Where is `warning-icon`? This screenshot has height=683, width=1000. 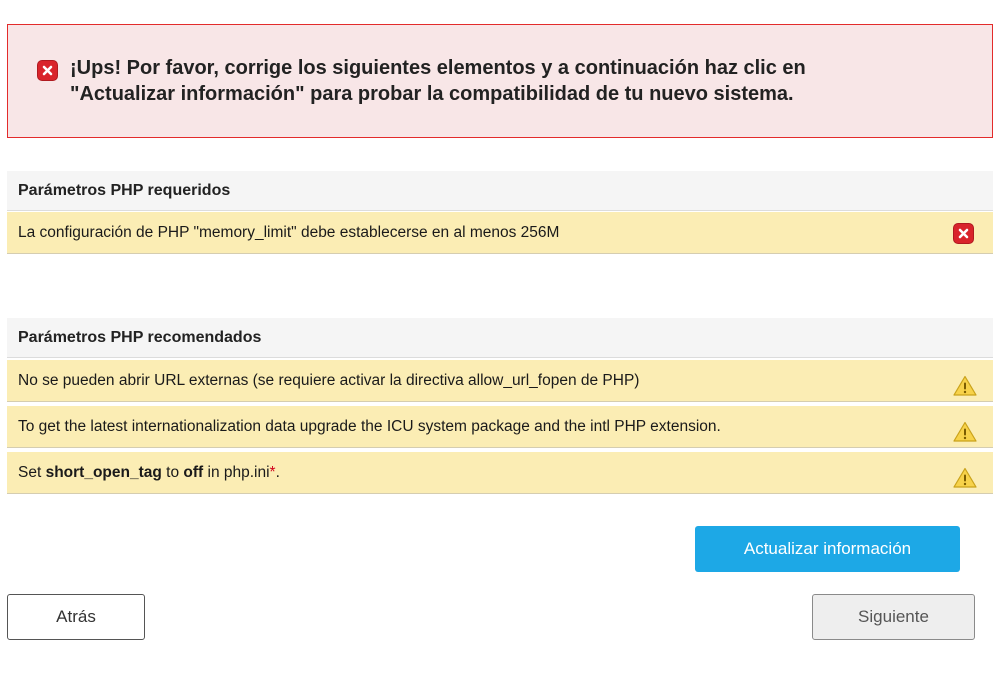 warning-icon is located at coordinates (965, 484).